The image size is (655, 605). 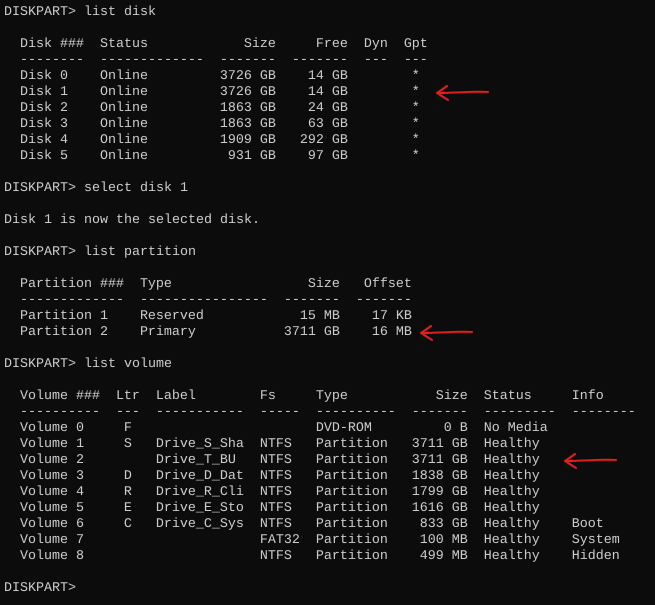 What do you see at coordinates (444, 524) in the screenshot?
I see `table-cell: 833 GB` at bounding box center [444, 524].